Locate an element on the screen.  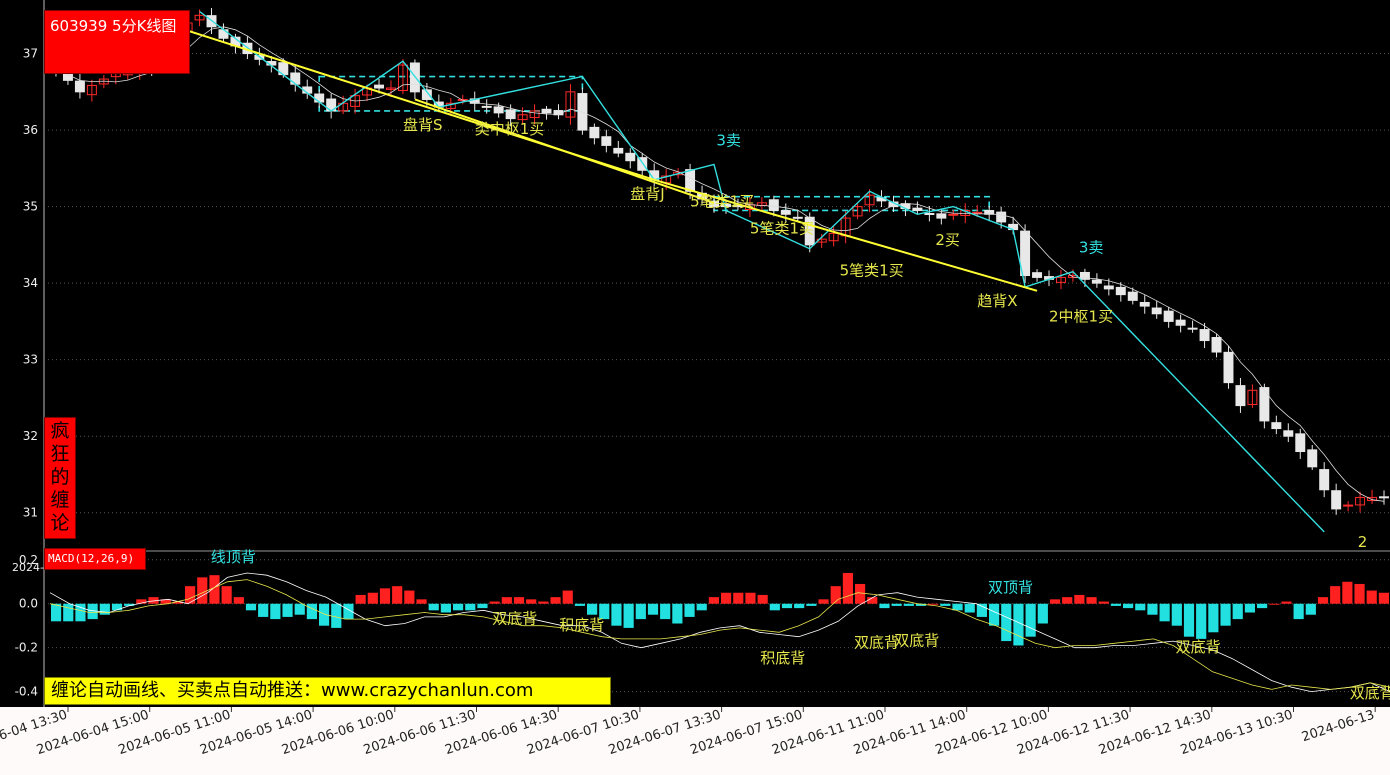
macd-signal-label: 线顶背 is located at coordinates (233, 557).